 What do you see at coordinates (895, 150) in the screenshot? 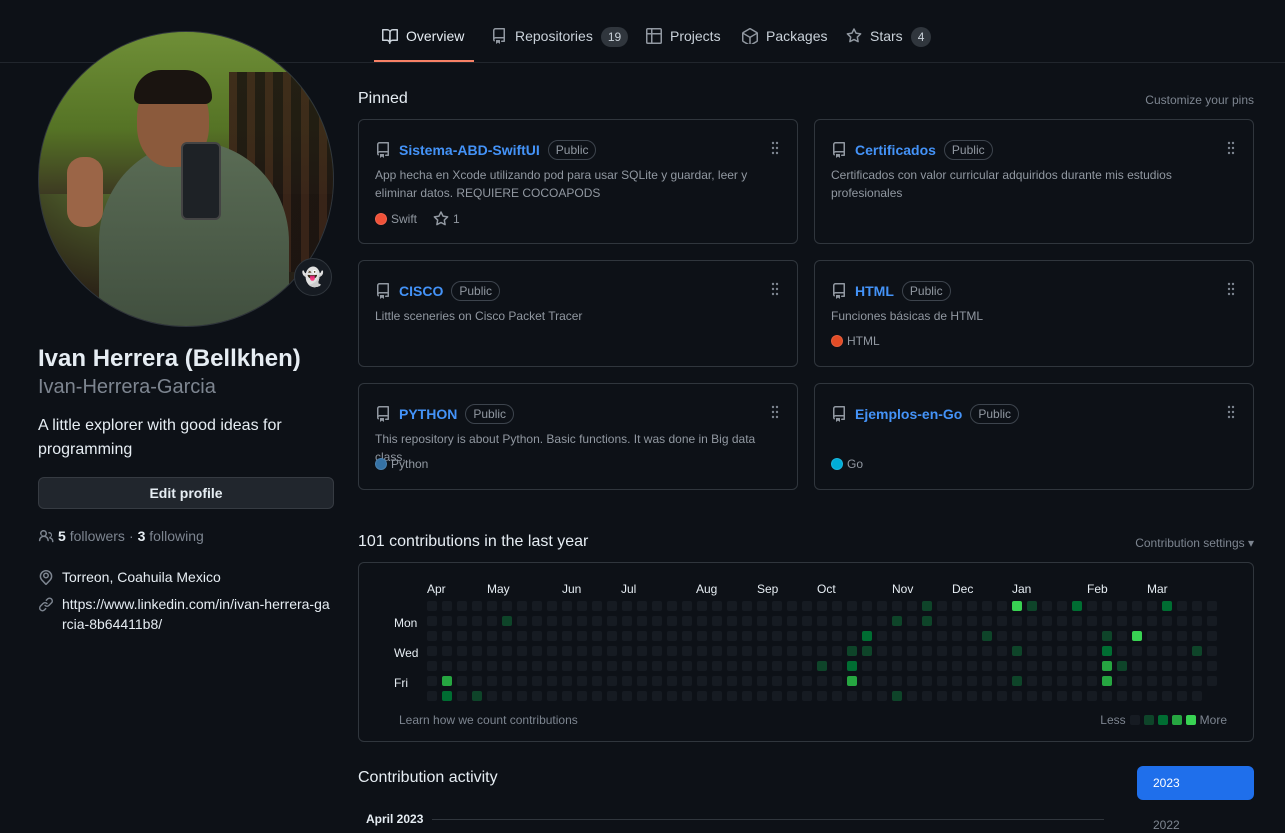
I see `repo-name-link: Certificados` at bounding box center [895, 150].